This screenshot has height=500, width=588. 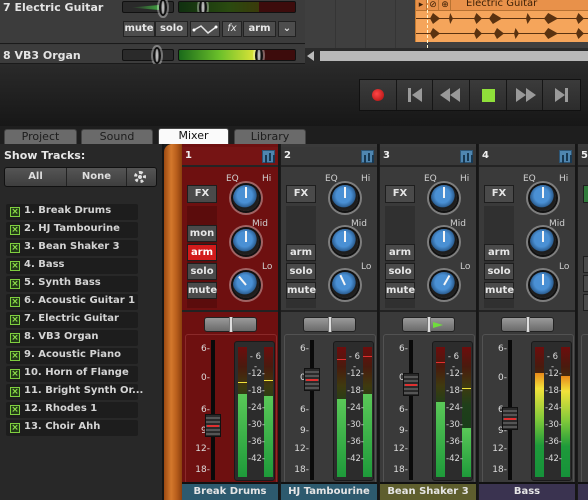 I want to click on settings-button, so click(x=141, y=177).